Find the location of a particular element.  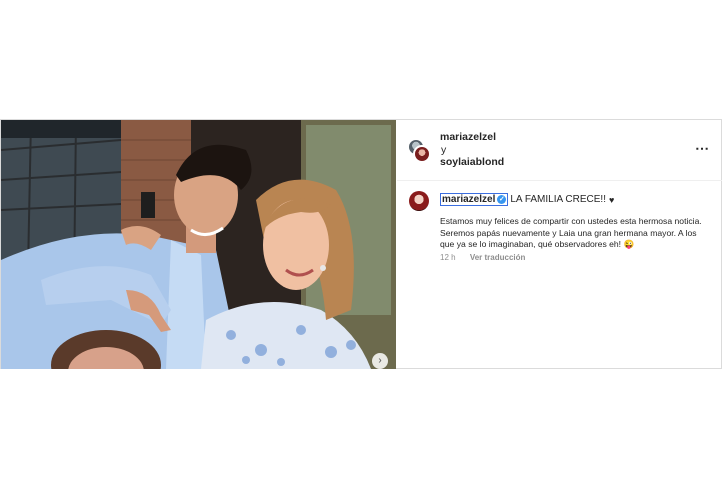

username-link: mariazelzel is located at coordinates (468, 137).